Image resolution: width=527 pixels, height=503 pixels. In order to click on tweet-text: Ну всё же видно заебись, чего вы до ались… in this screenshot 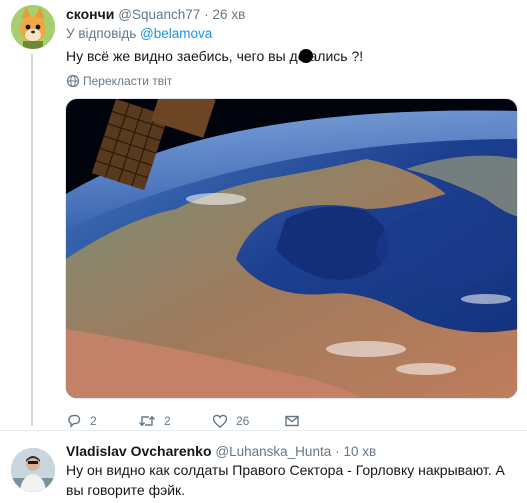, I will do `click(214, 56)`.